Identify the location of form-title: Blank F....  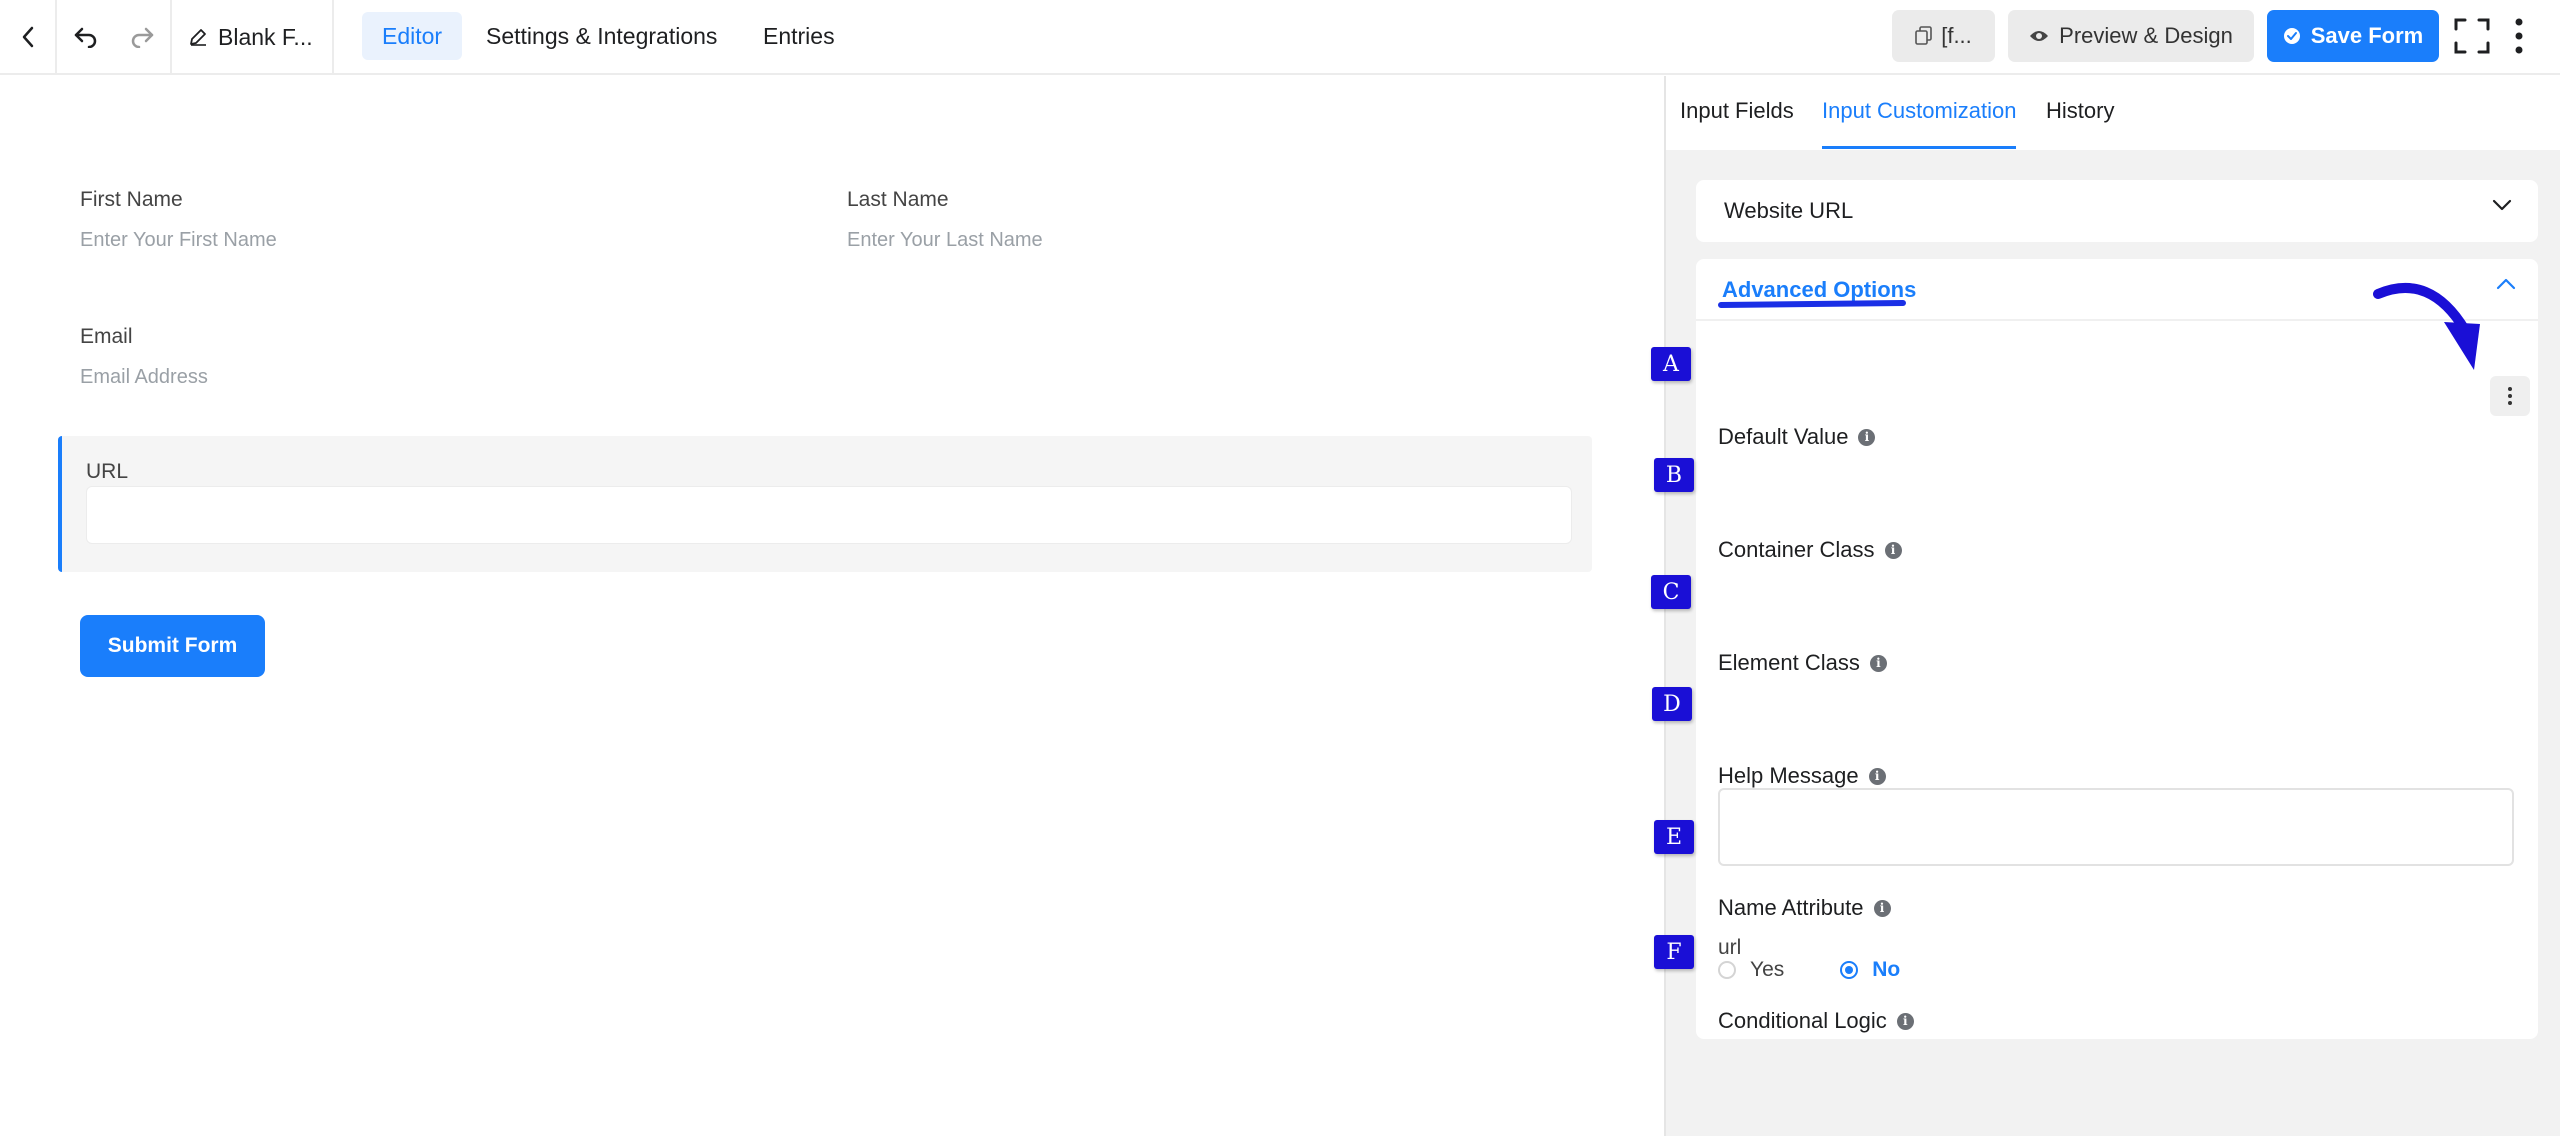
(265, 36).